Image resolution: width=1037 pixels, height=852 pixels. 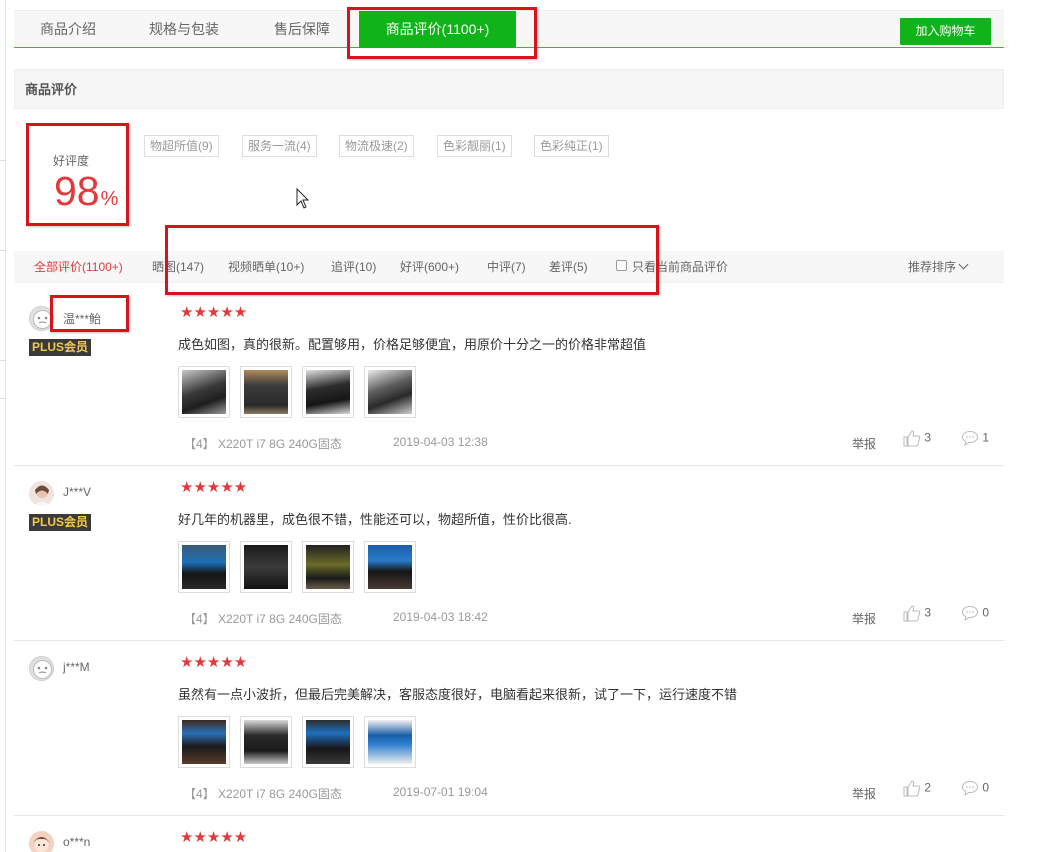 What do you see at coordinates (303, 198) in the screenshot?
I see `mouse-cursor-icon` at bounding box center [303, 198].